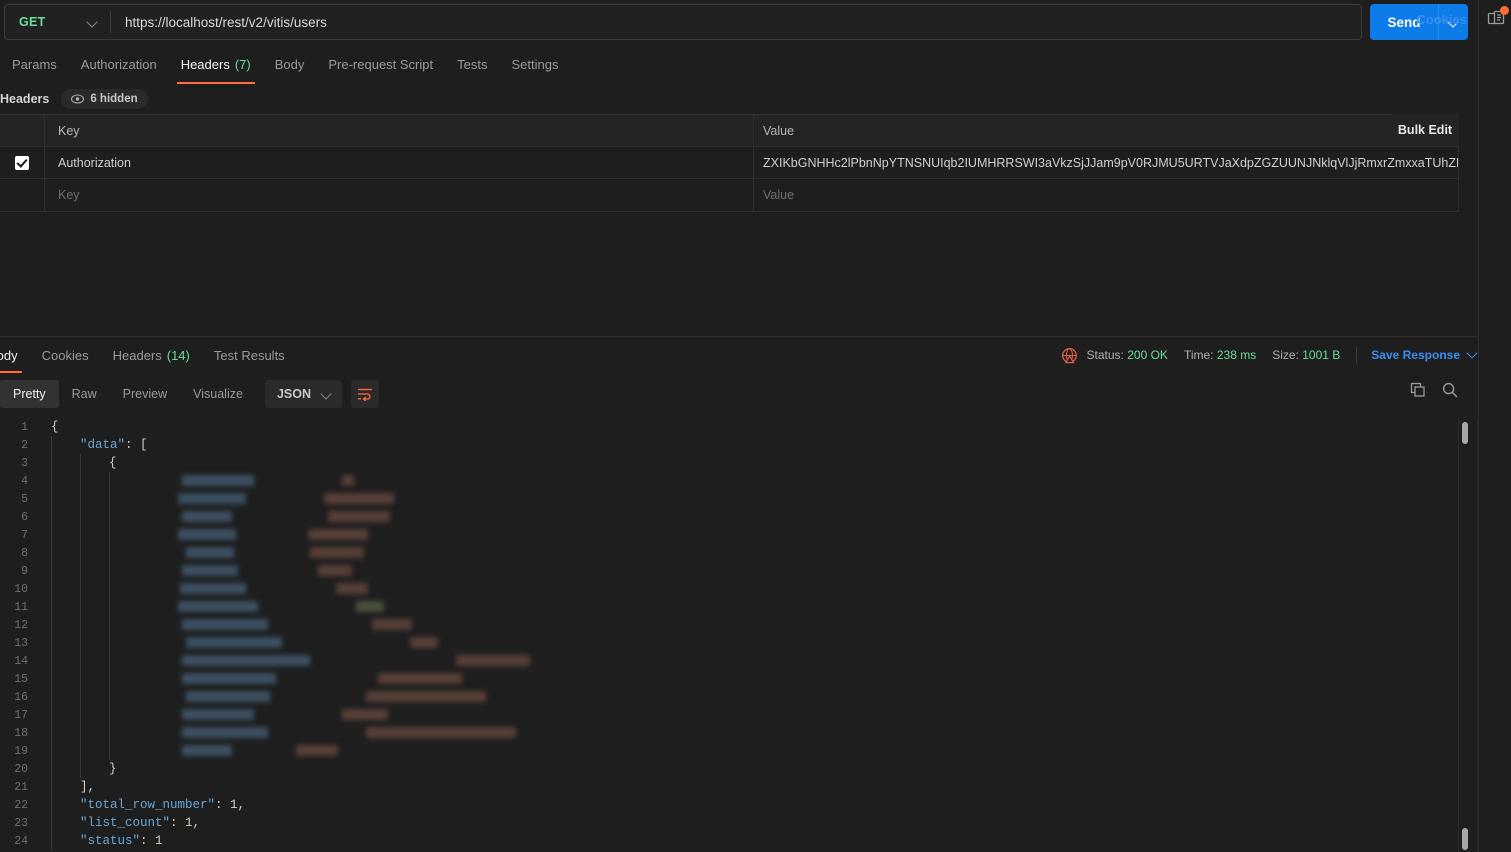 The image size is (1511, 852). What do you see at coordinates (119, 64) in the screenshot?
I see `tab-authorization: Authorization` at bounding box center [119, 64].